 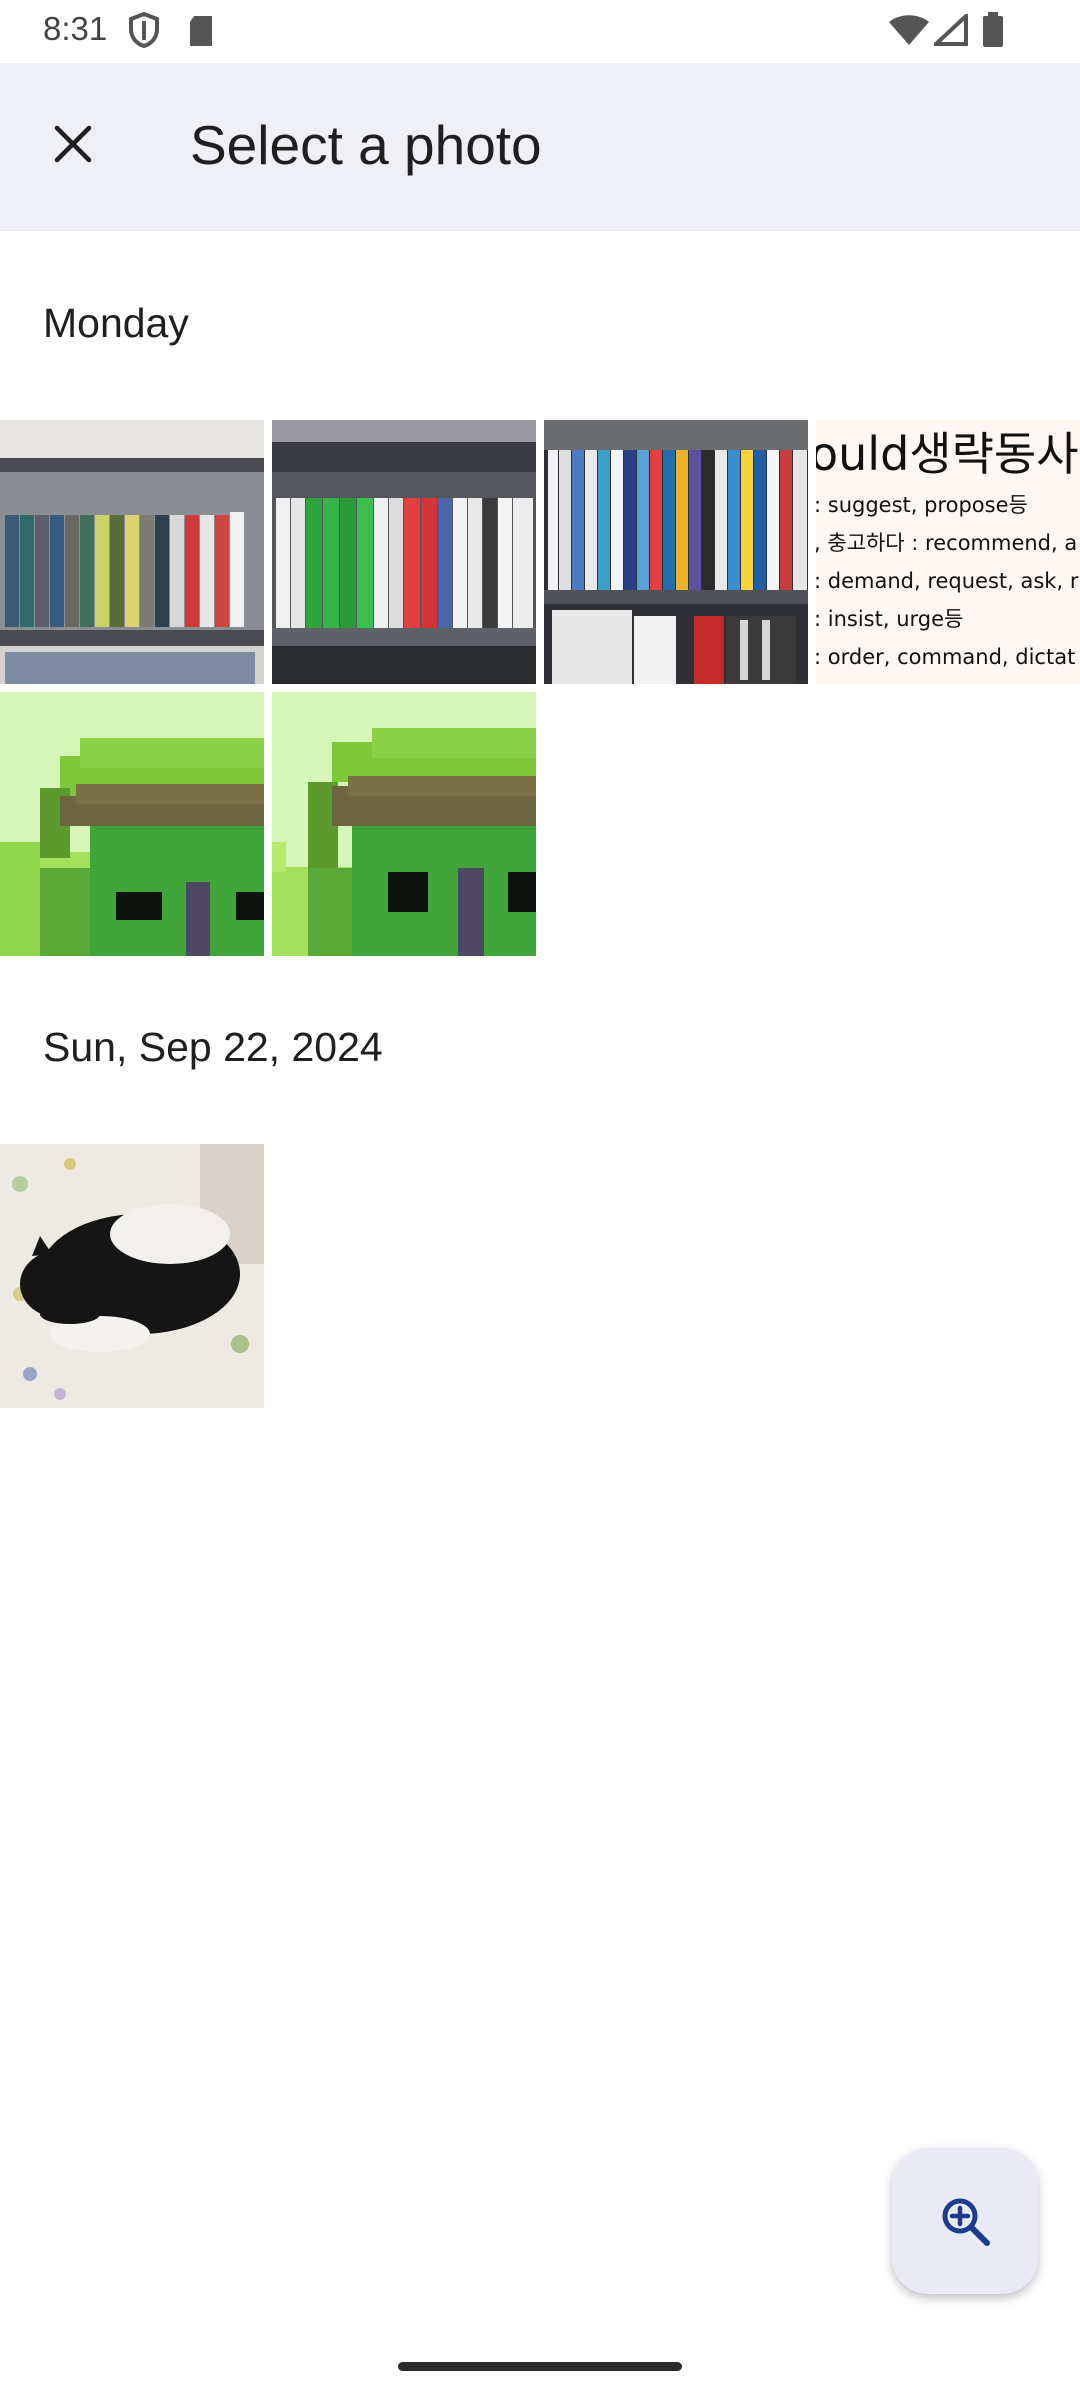 I want to click on section-title-sep-22-2024: Sun, Sep 22, 2024, so click(x=213, y=1047).